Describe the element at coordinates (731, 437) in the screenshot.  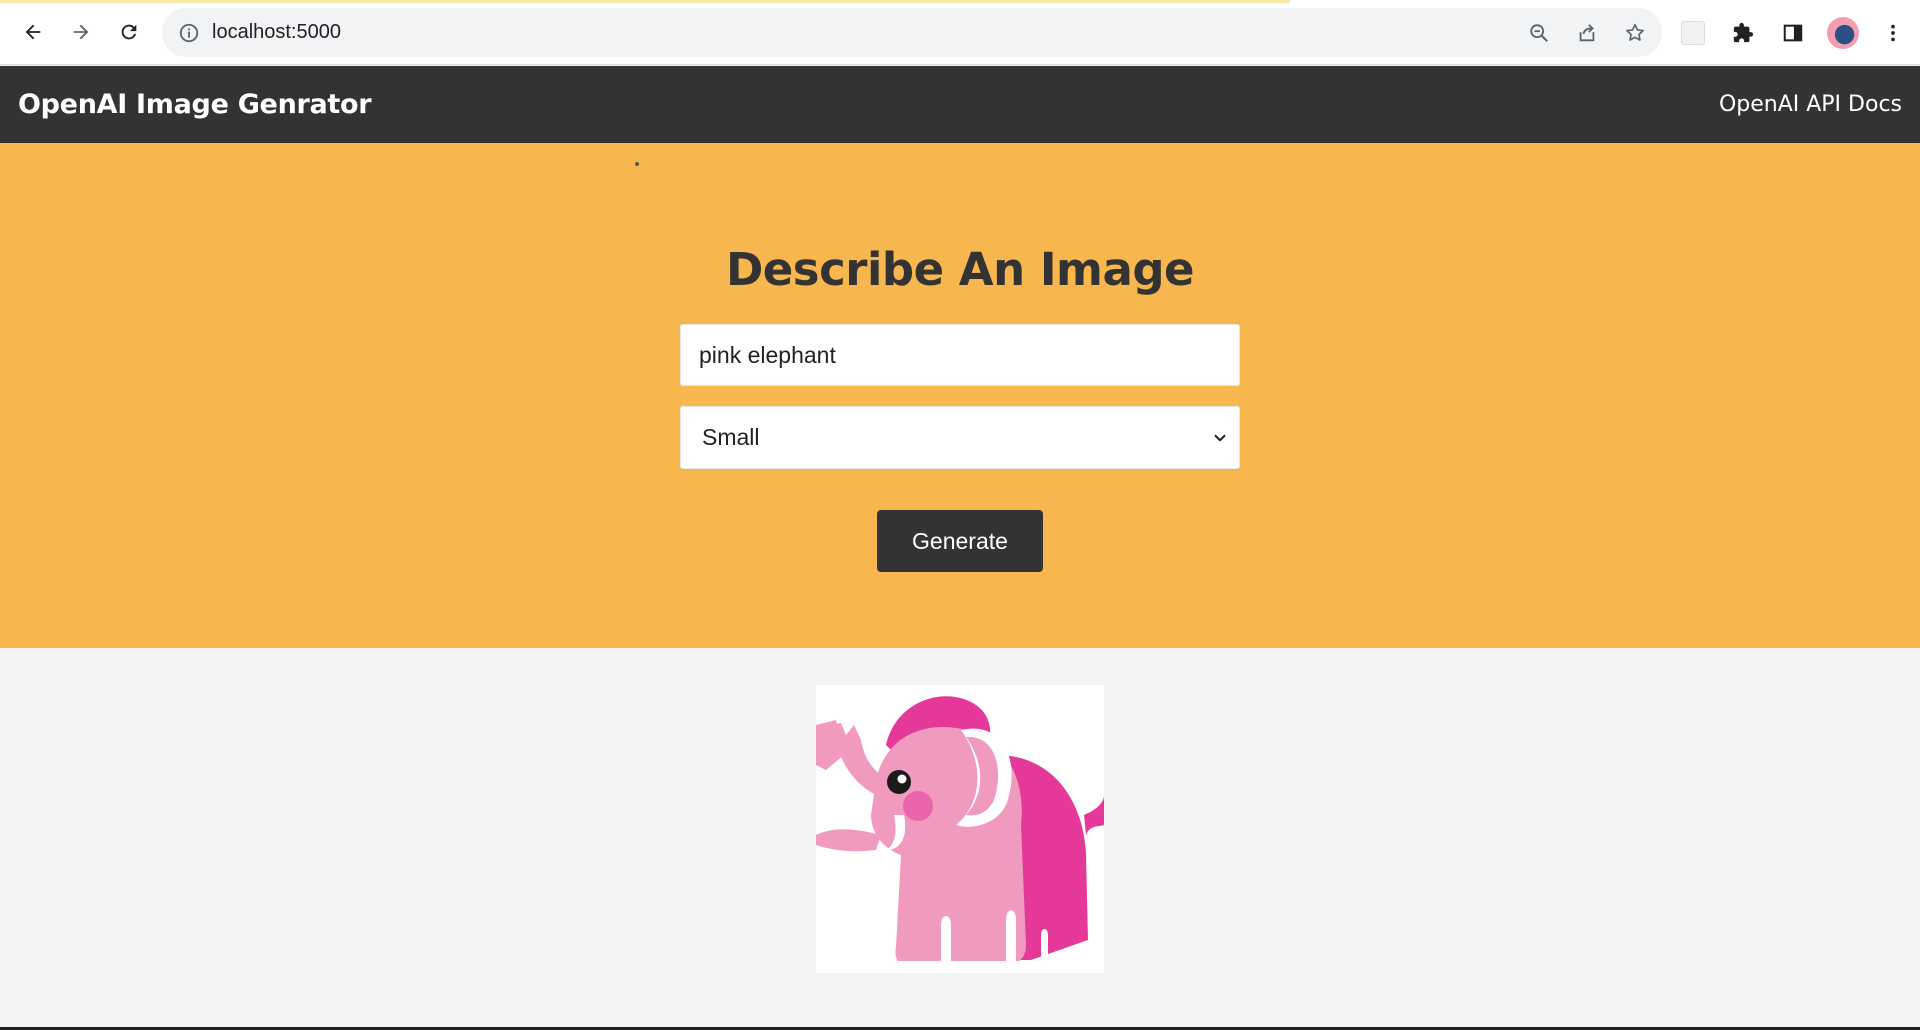
I see `size-select-value: Small` at that location.